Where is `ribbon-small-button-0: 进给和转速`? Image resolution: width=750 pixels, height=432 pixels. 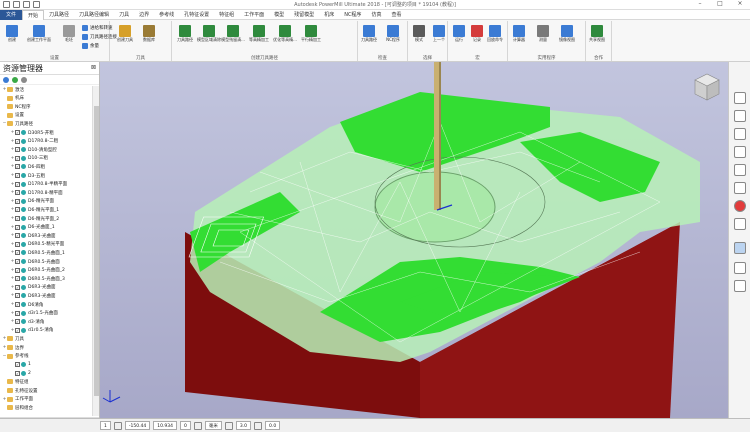
ribbon-small-button-0: 进给和转速 is located at coordinates (97, 28).